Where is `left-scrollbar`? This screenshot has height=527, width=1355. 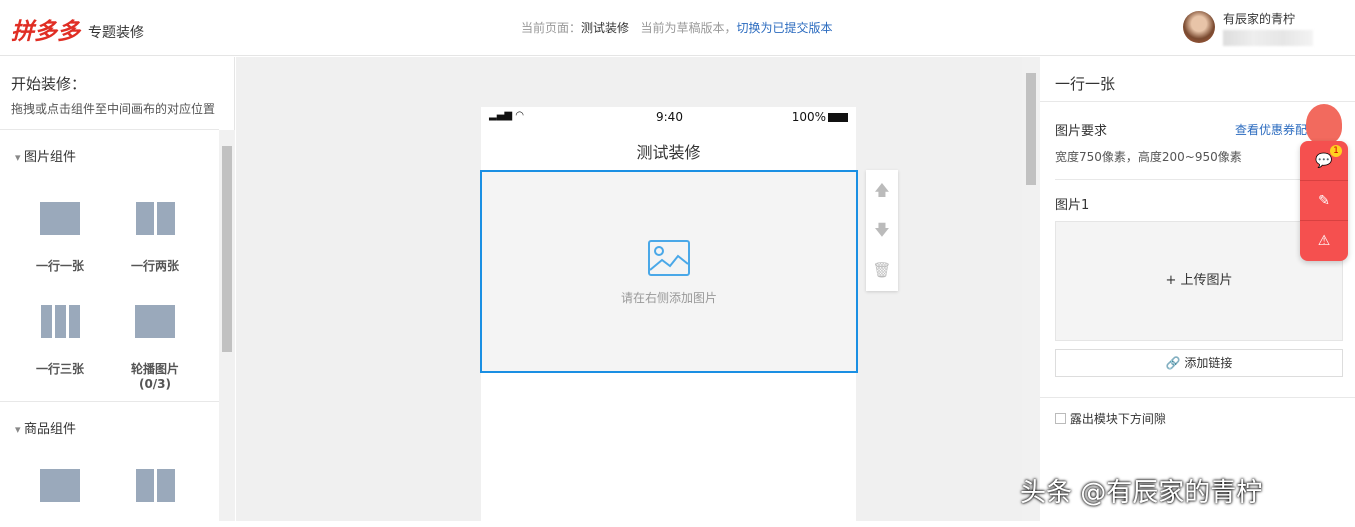 left-scrollbar is located at coordinates (227, 325).